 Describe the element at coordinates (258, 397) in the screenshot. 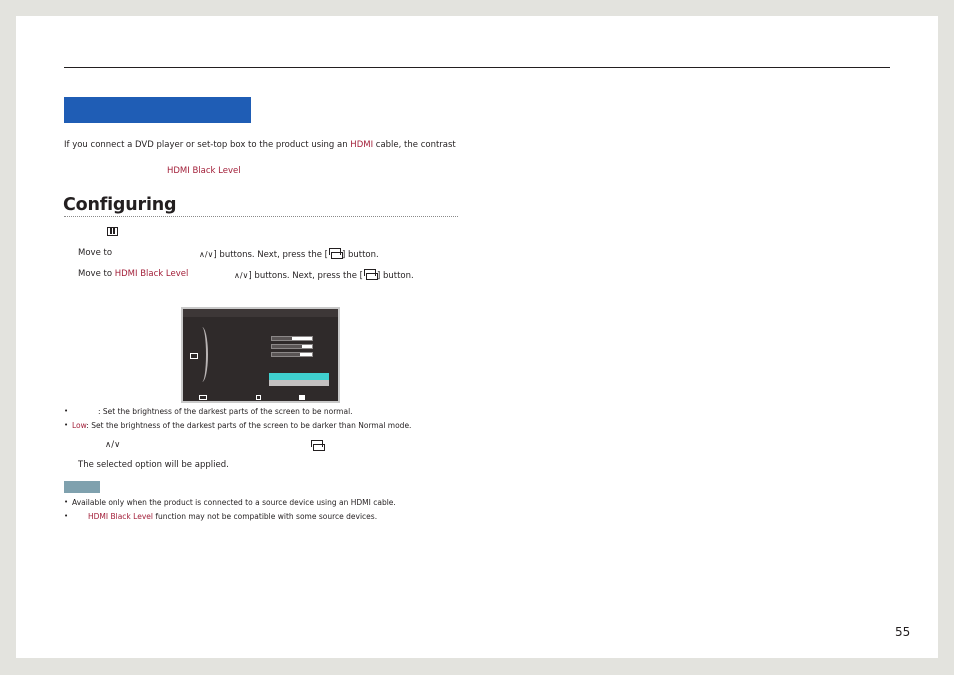

I see `osd-updown-icon` at that location.